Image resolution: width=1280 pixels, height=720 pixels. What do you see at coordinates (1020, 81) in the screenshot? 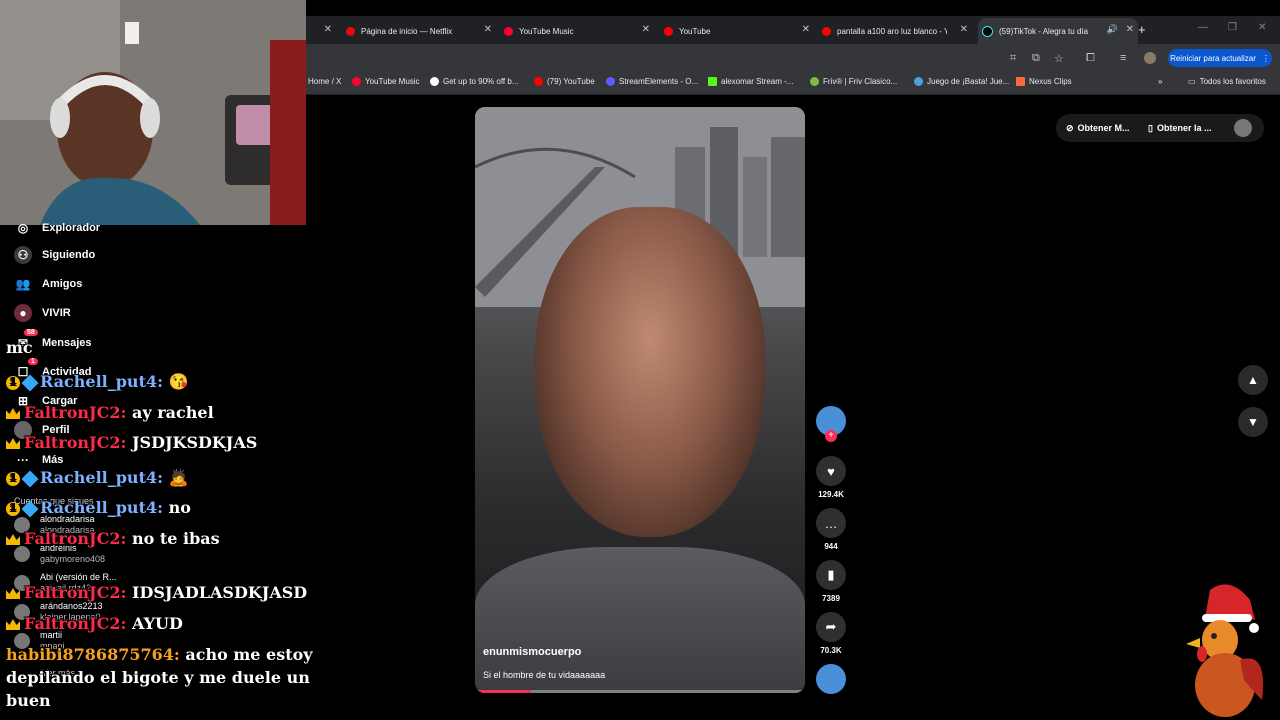
I see `nexus-clips-icon` at bounding box center [1020, 81].